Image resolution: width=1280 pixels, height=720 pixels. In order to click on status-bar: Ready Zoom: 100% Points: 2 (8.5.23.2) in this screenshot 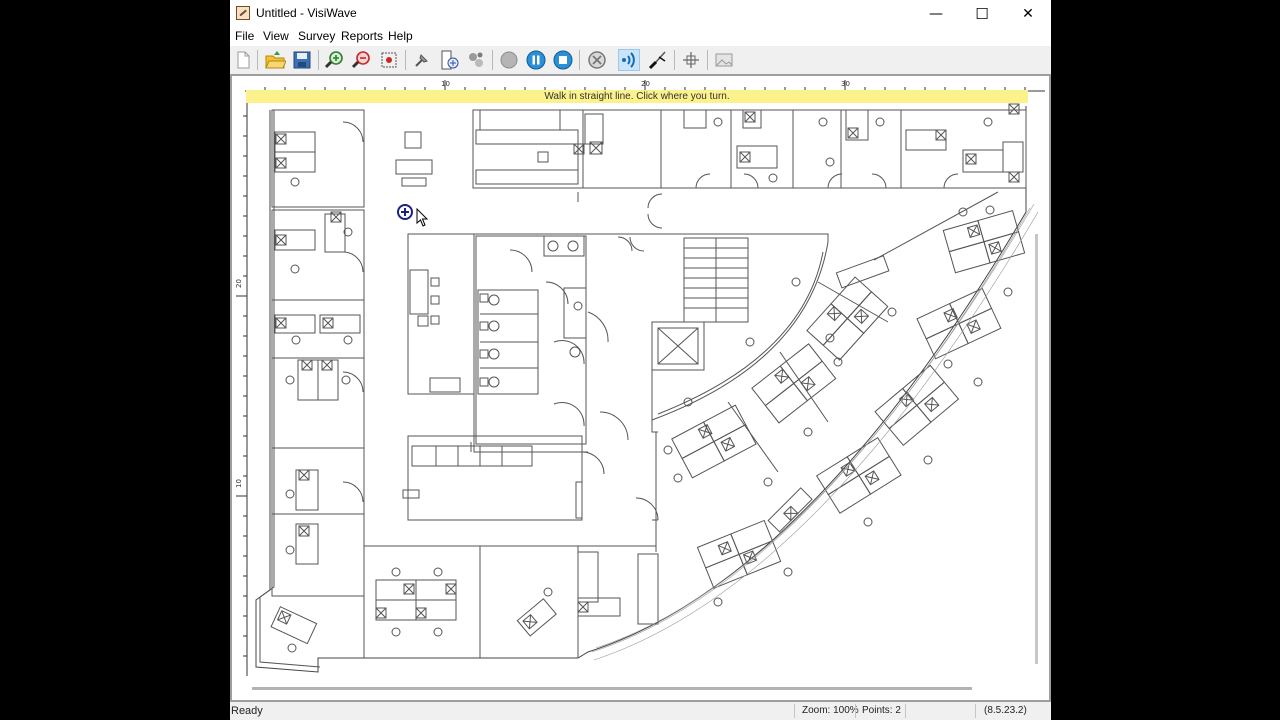, I will do `click(640, 711)`.